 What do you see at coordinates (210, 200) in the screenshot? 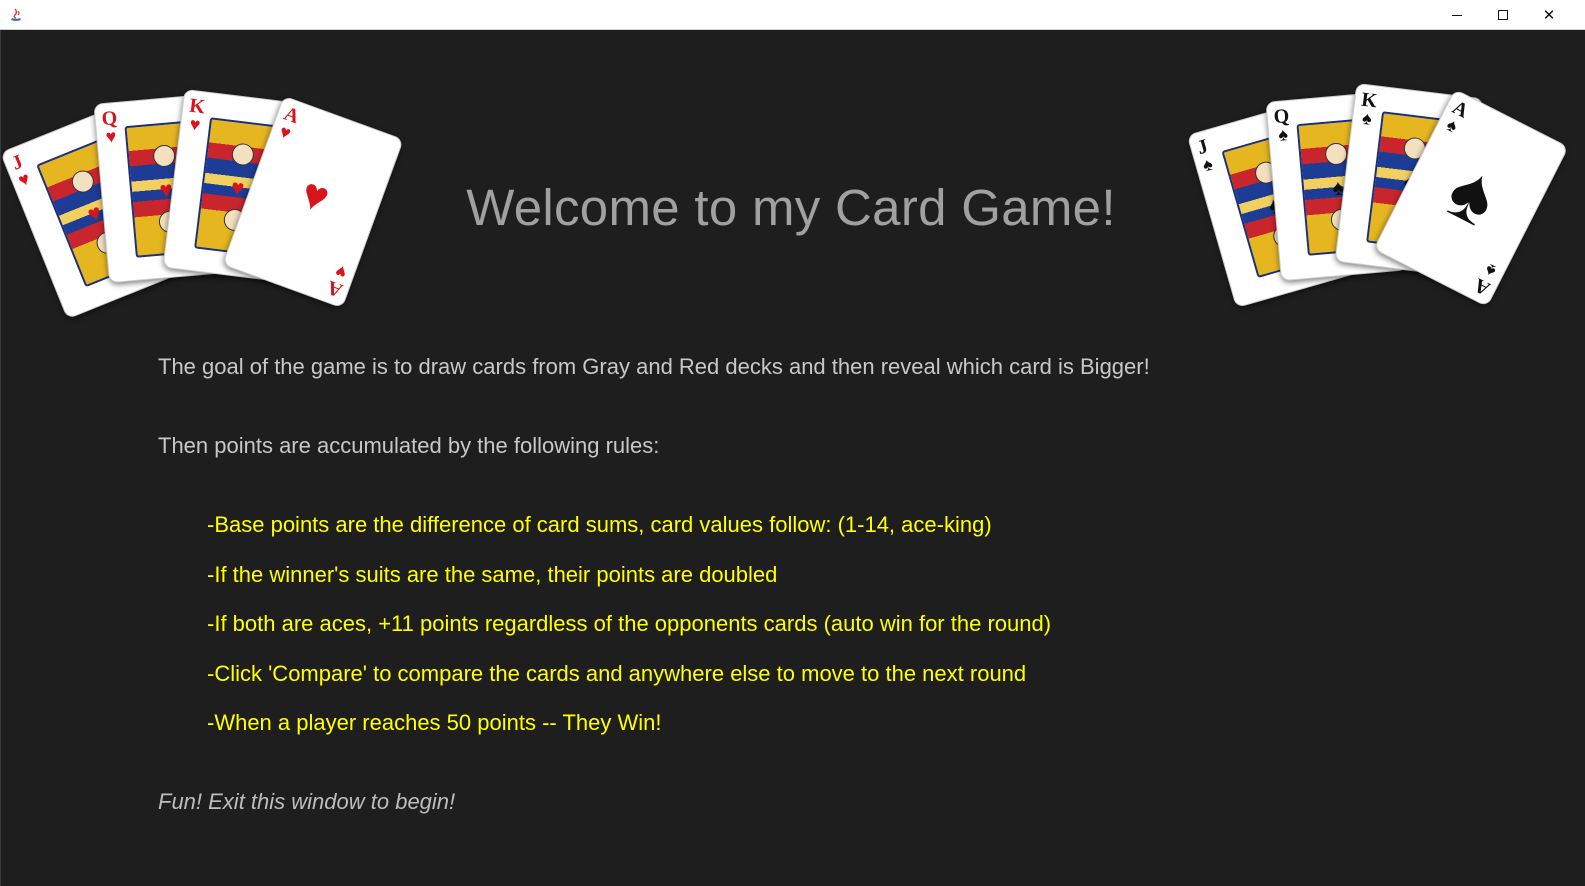
I see `hearts-card-fan: J♥ ♥ J♥ Q♥ ♥ Q♥ K♥ ♥ K♥ A♥ ♥ A♥` at bounding box center [210, 200].